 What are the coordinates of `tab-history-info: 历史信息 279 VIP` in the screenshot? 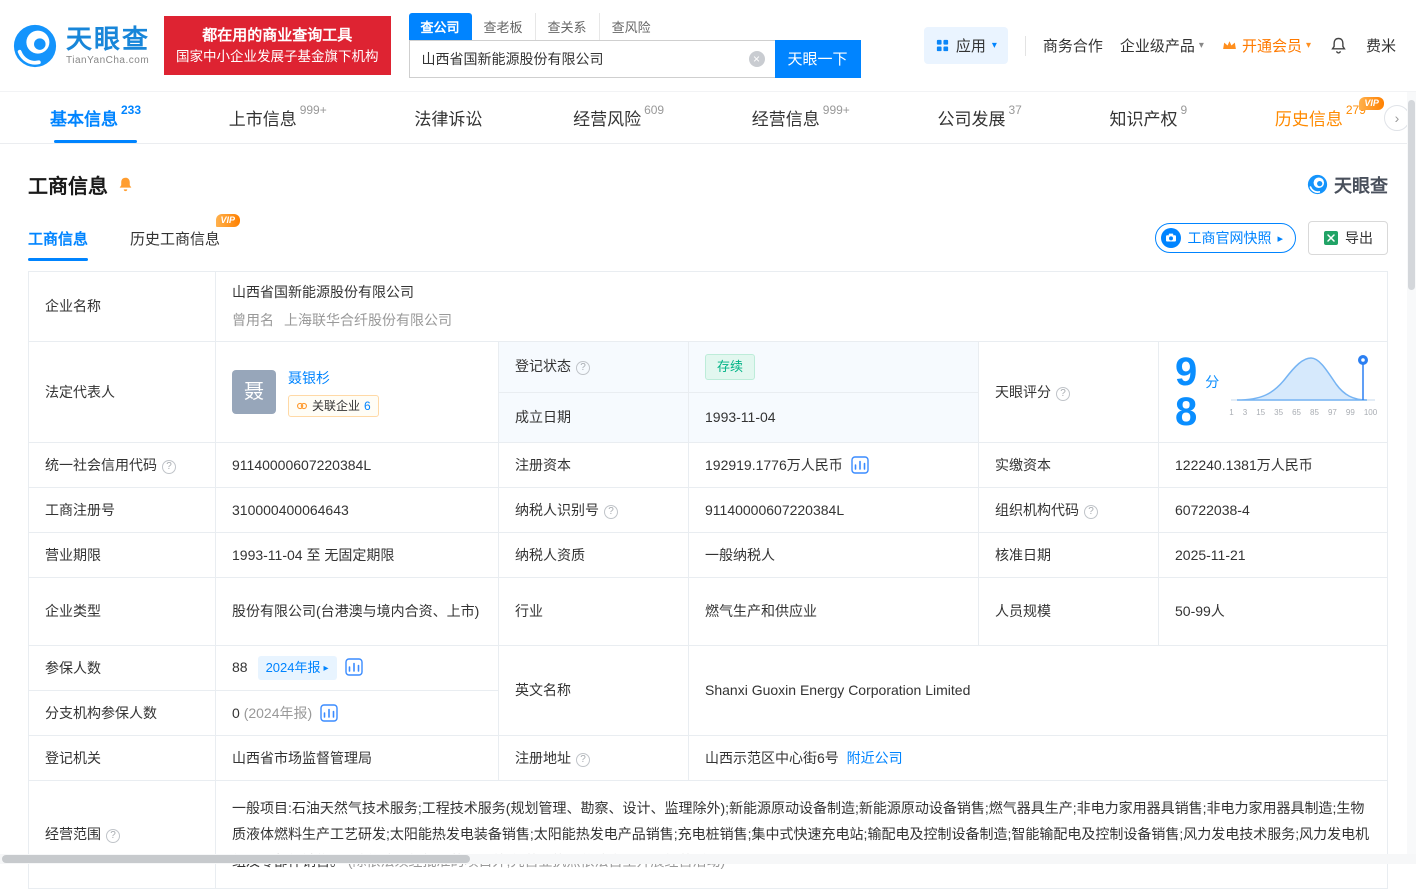 It's located at (1322, 117).